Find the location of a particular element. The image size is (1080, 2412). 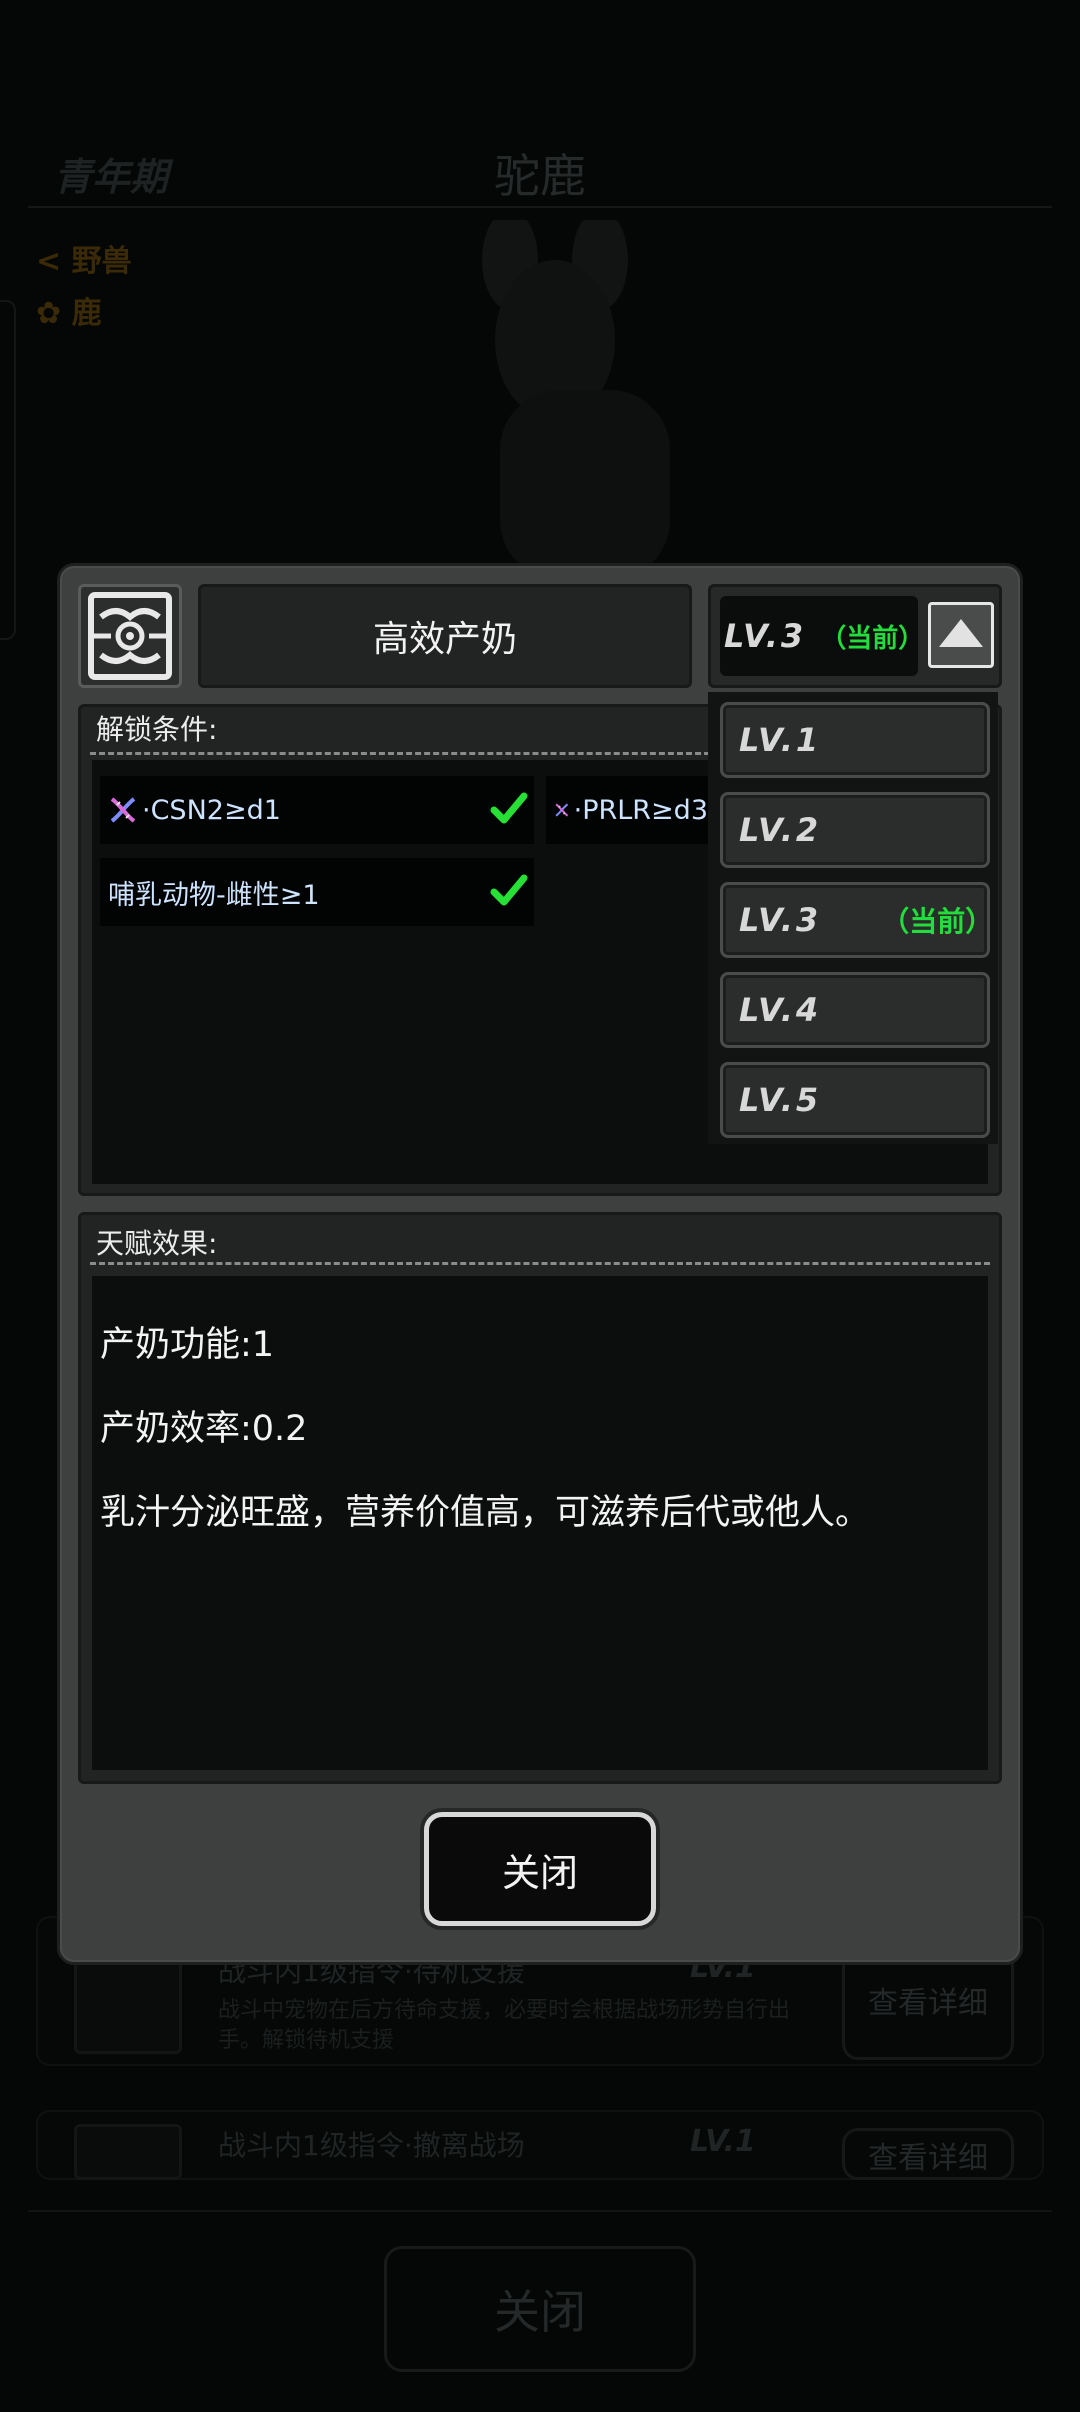

animal-portrait is located at coordinates (576, 400).